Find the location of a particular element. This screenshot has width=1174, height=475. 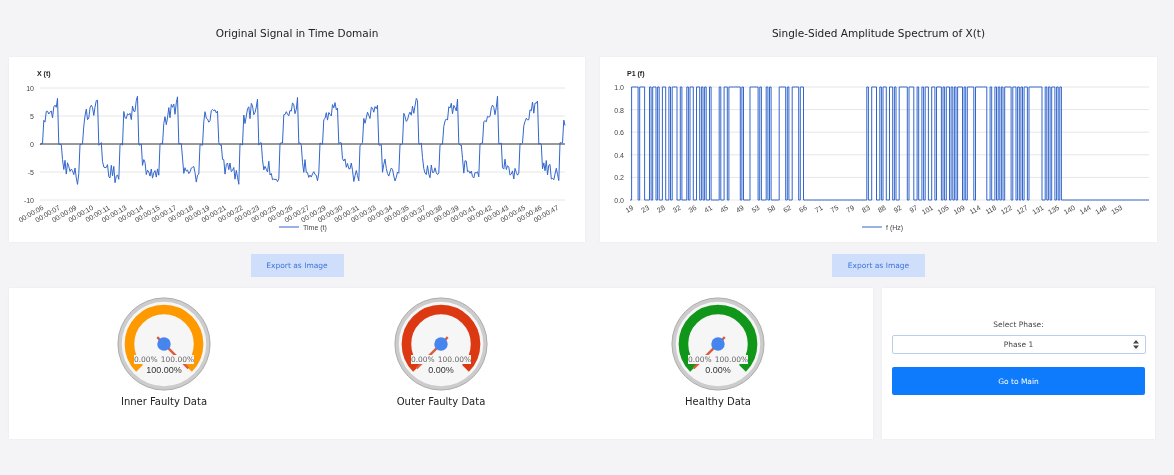

chart-title: Original Signal in Time Domain is located at coordinates (297, 33).